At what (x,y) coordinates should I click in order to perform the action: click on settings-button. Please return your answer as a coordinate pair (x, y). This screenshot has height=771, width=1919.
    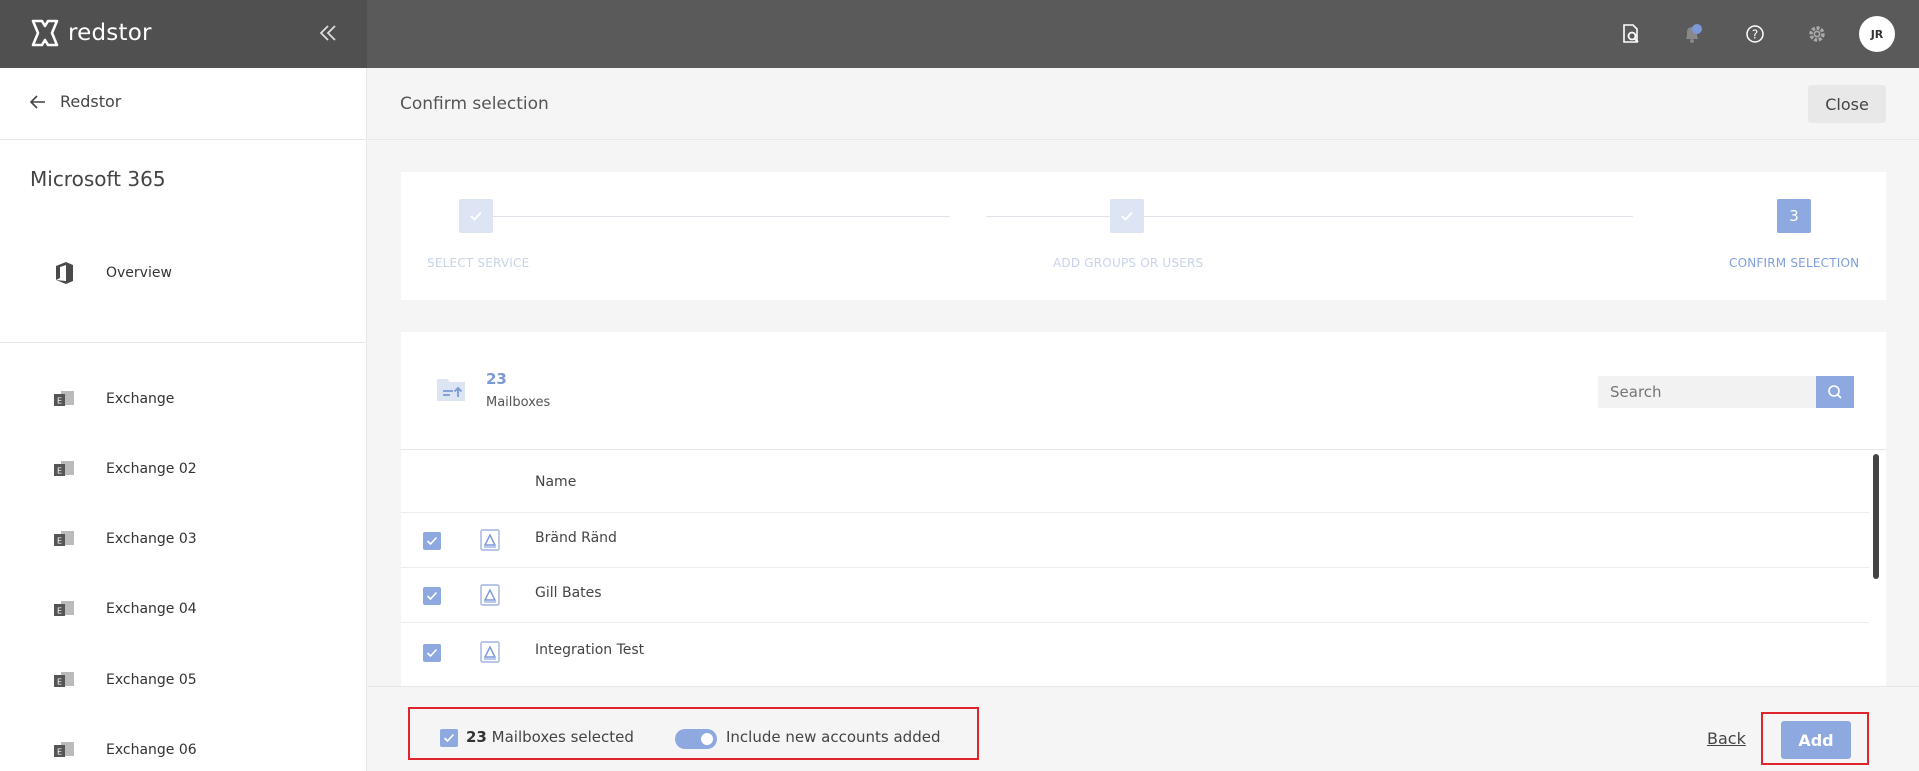
    Looking at the image, I should click on (1817, 34).